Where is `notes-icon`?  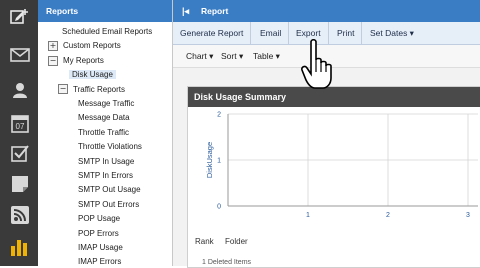
notes-icon is located at coordinates (20, 184).